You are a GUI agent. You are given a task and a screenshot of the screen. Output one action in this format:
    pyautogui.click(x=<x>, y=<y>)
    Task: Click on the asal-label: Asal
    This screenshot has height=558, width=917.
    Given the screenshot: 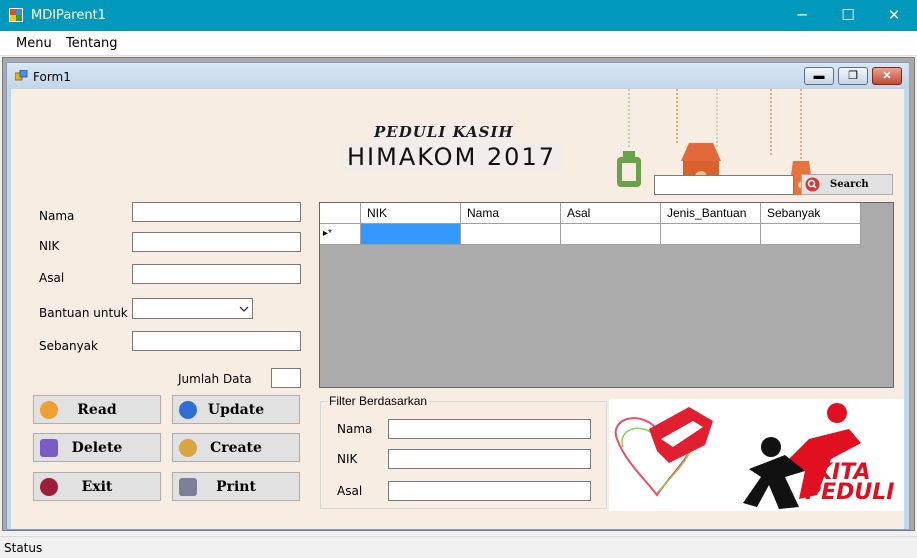 What is the action you would take?
    pyautogui.click(x=52, y=278)
    